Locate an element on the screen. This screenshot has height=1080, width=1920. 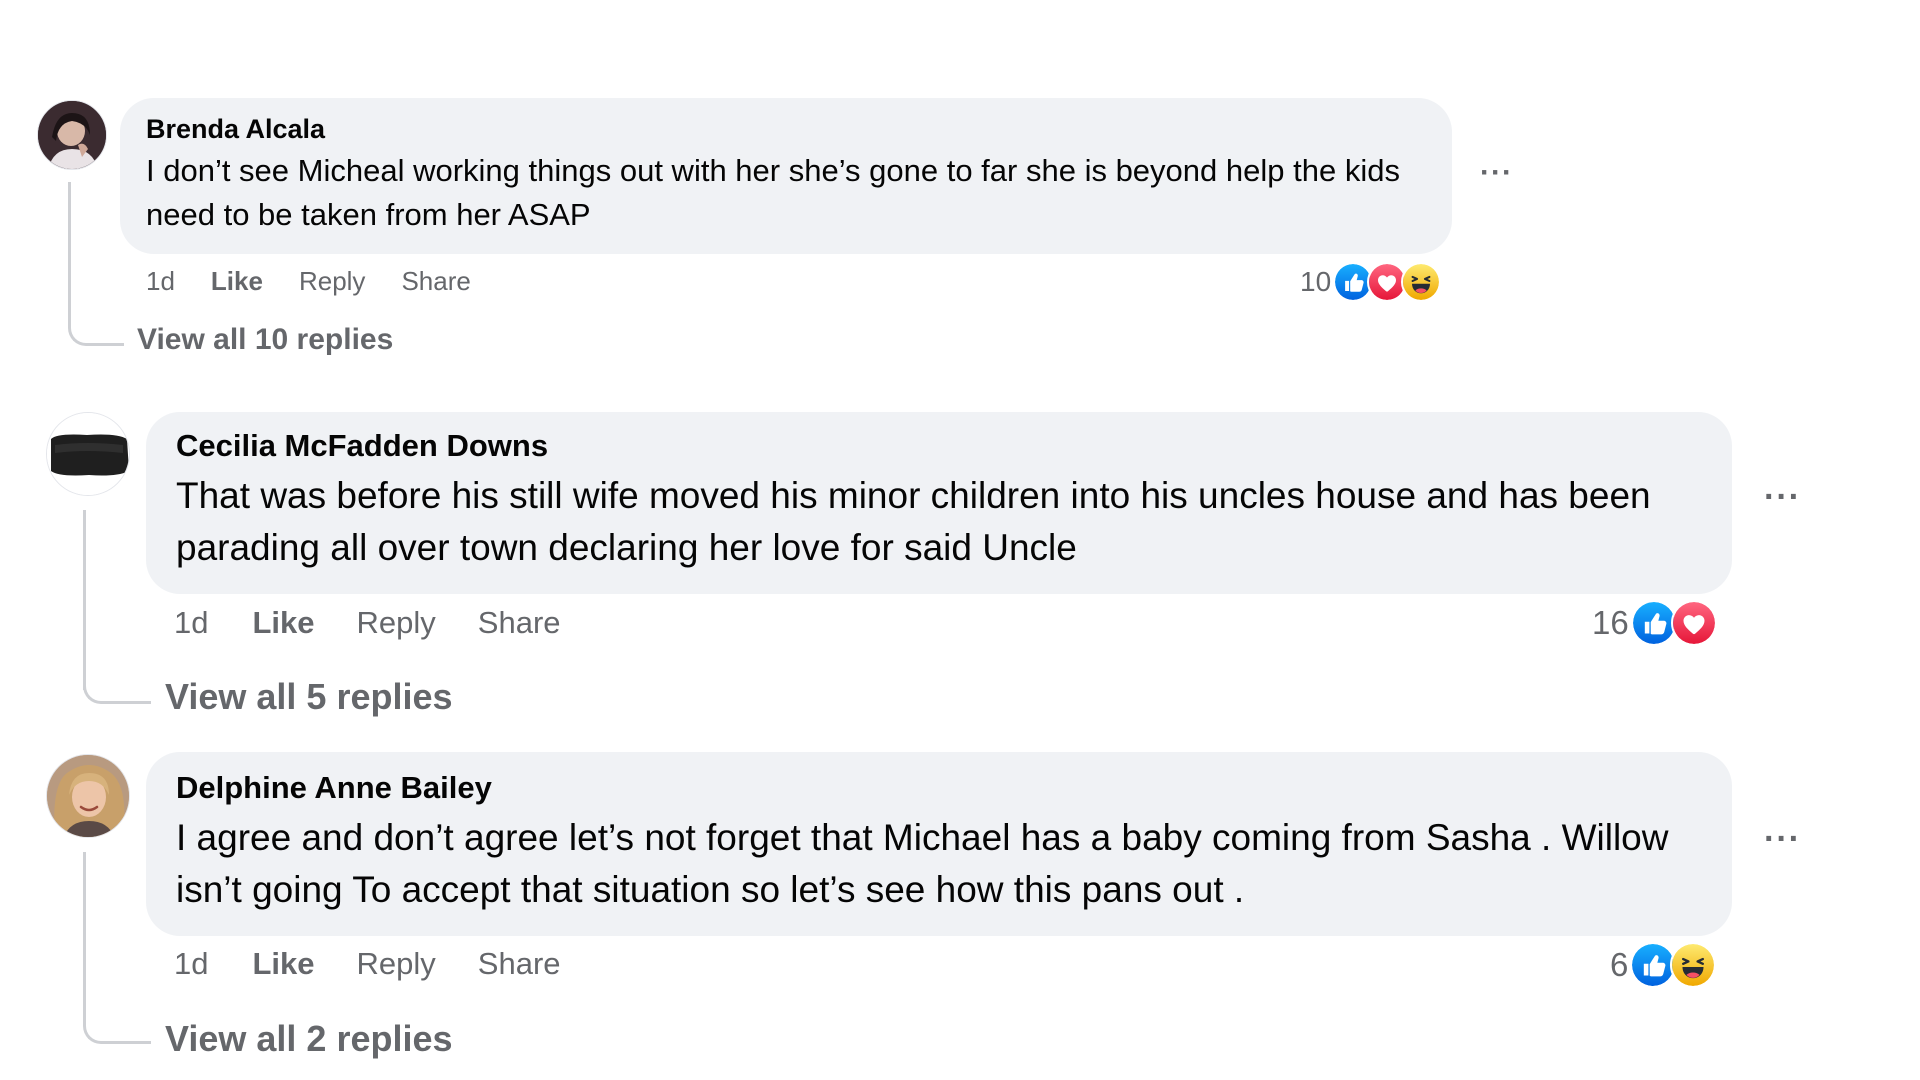
view-replies-link: View all 5 replies is located at coordinates (309, 697).